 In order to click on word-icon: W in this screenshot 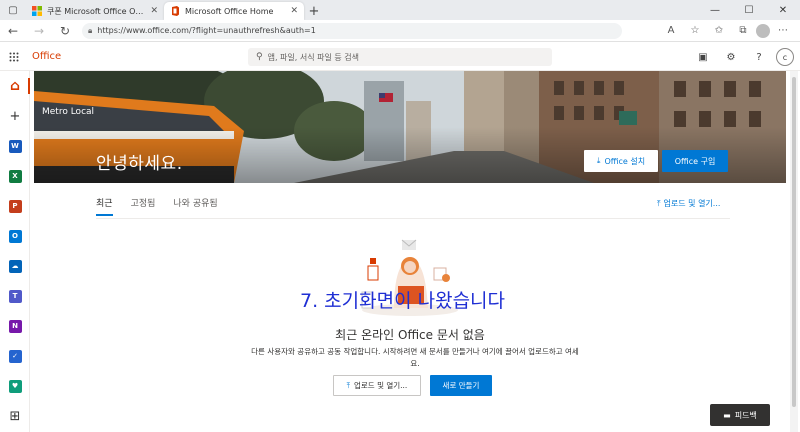, I will do `click(15, 146)`.